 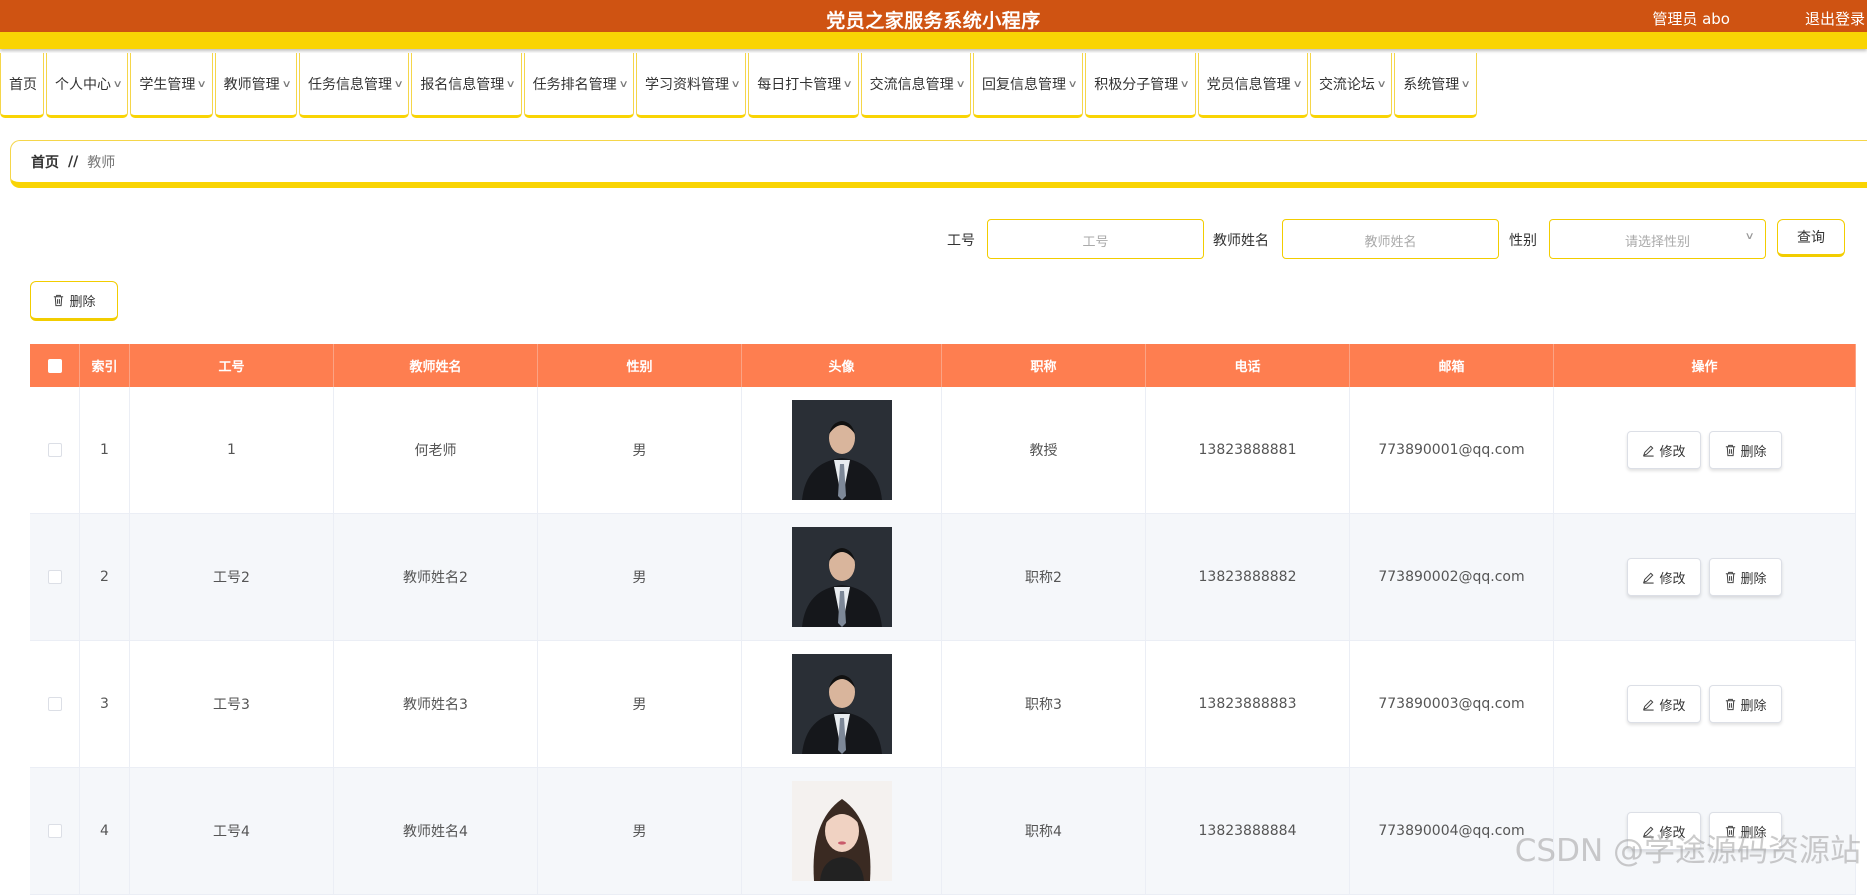 What do you see at coordinates (687, 84) in the screenshot?
I see `nav-item-label: 学习资料管理` at bounding box center [687, 84].